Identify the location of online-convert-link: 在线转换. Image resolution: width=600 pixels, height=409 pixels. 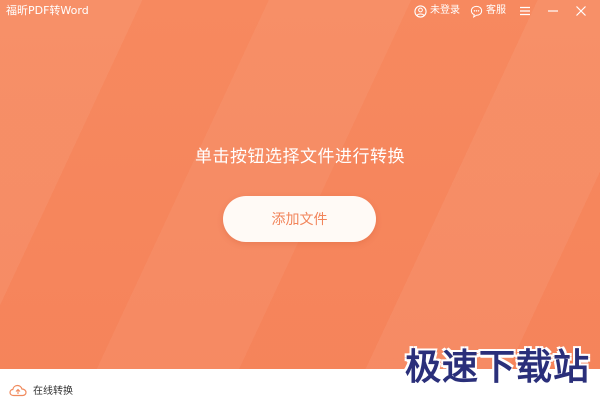
(41, 391).